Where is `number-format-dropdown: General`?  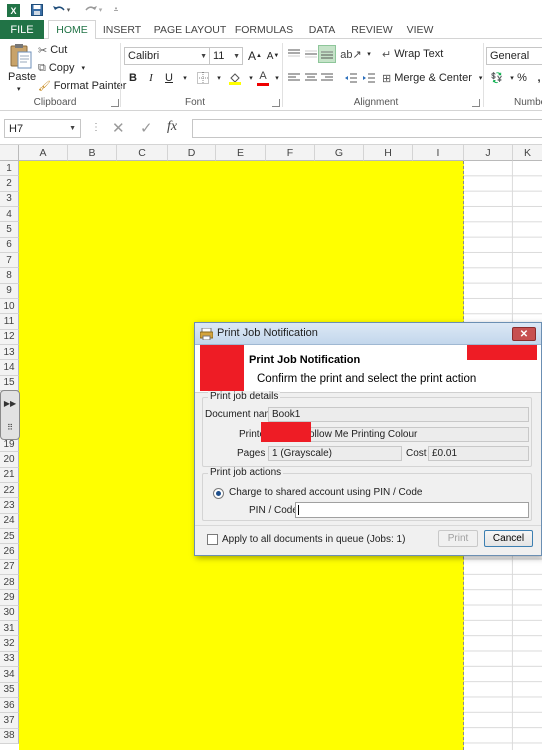 number-format-dropdown: General is located at coordinates (514, 56).